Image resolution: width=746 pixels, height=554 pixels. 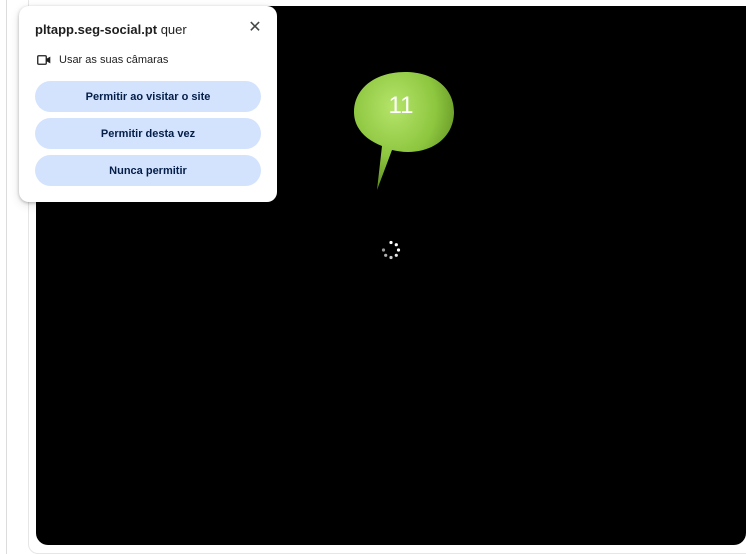 I want to click on callout-bubble, so click(x=404, y=131).